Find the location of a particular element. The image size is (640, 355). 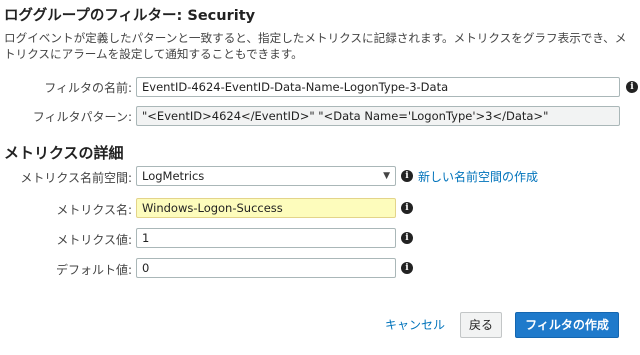

create-namespace-link: 新しい名前空間の作成 is located at coordinates (478, 176).